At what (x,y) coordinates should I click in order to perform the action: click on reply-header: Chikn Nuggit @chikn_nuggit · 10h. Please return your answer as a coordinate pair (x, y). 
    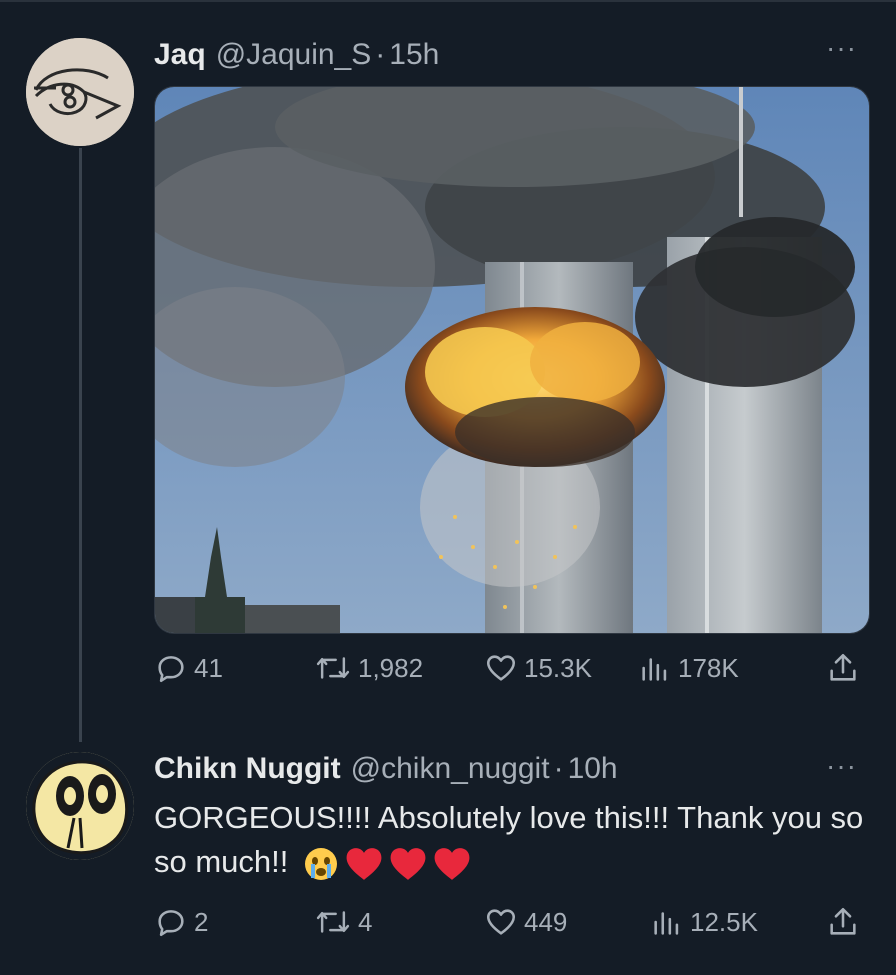
    Looking at the image, I should click on (386, 769).